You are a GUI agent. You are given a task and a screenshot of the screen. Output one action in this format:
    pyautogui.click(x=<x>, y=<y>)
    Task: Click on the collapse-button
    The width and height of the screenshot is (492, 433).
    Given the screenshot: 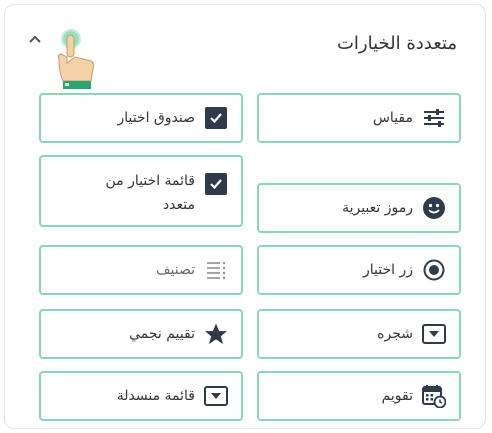 What is the action you would take?
    pyautogui.click(x=35, y=39)
    